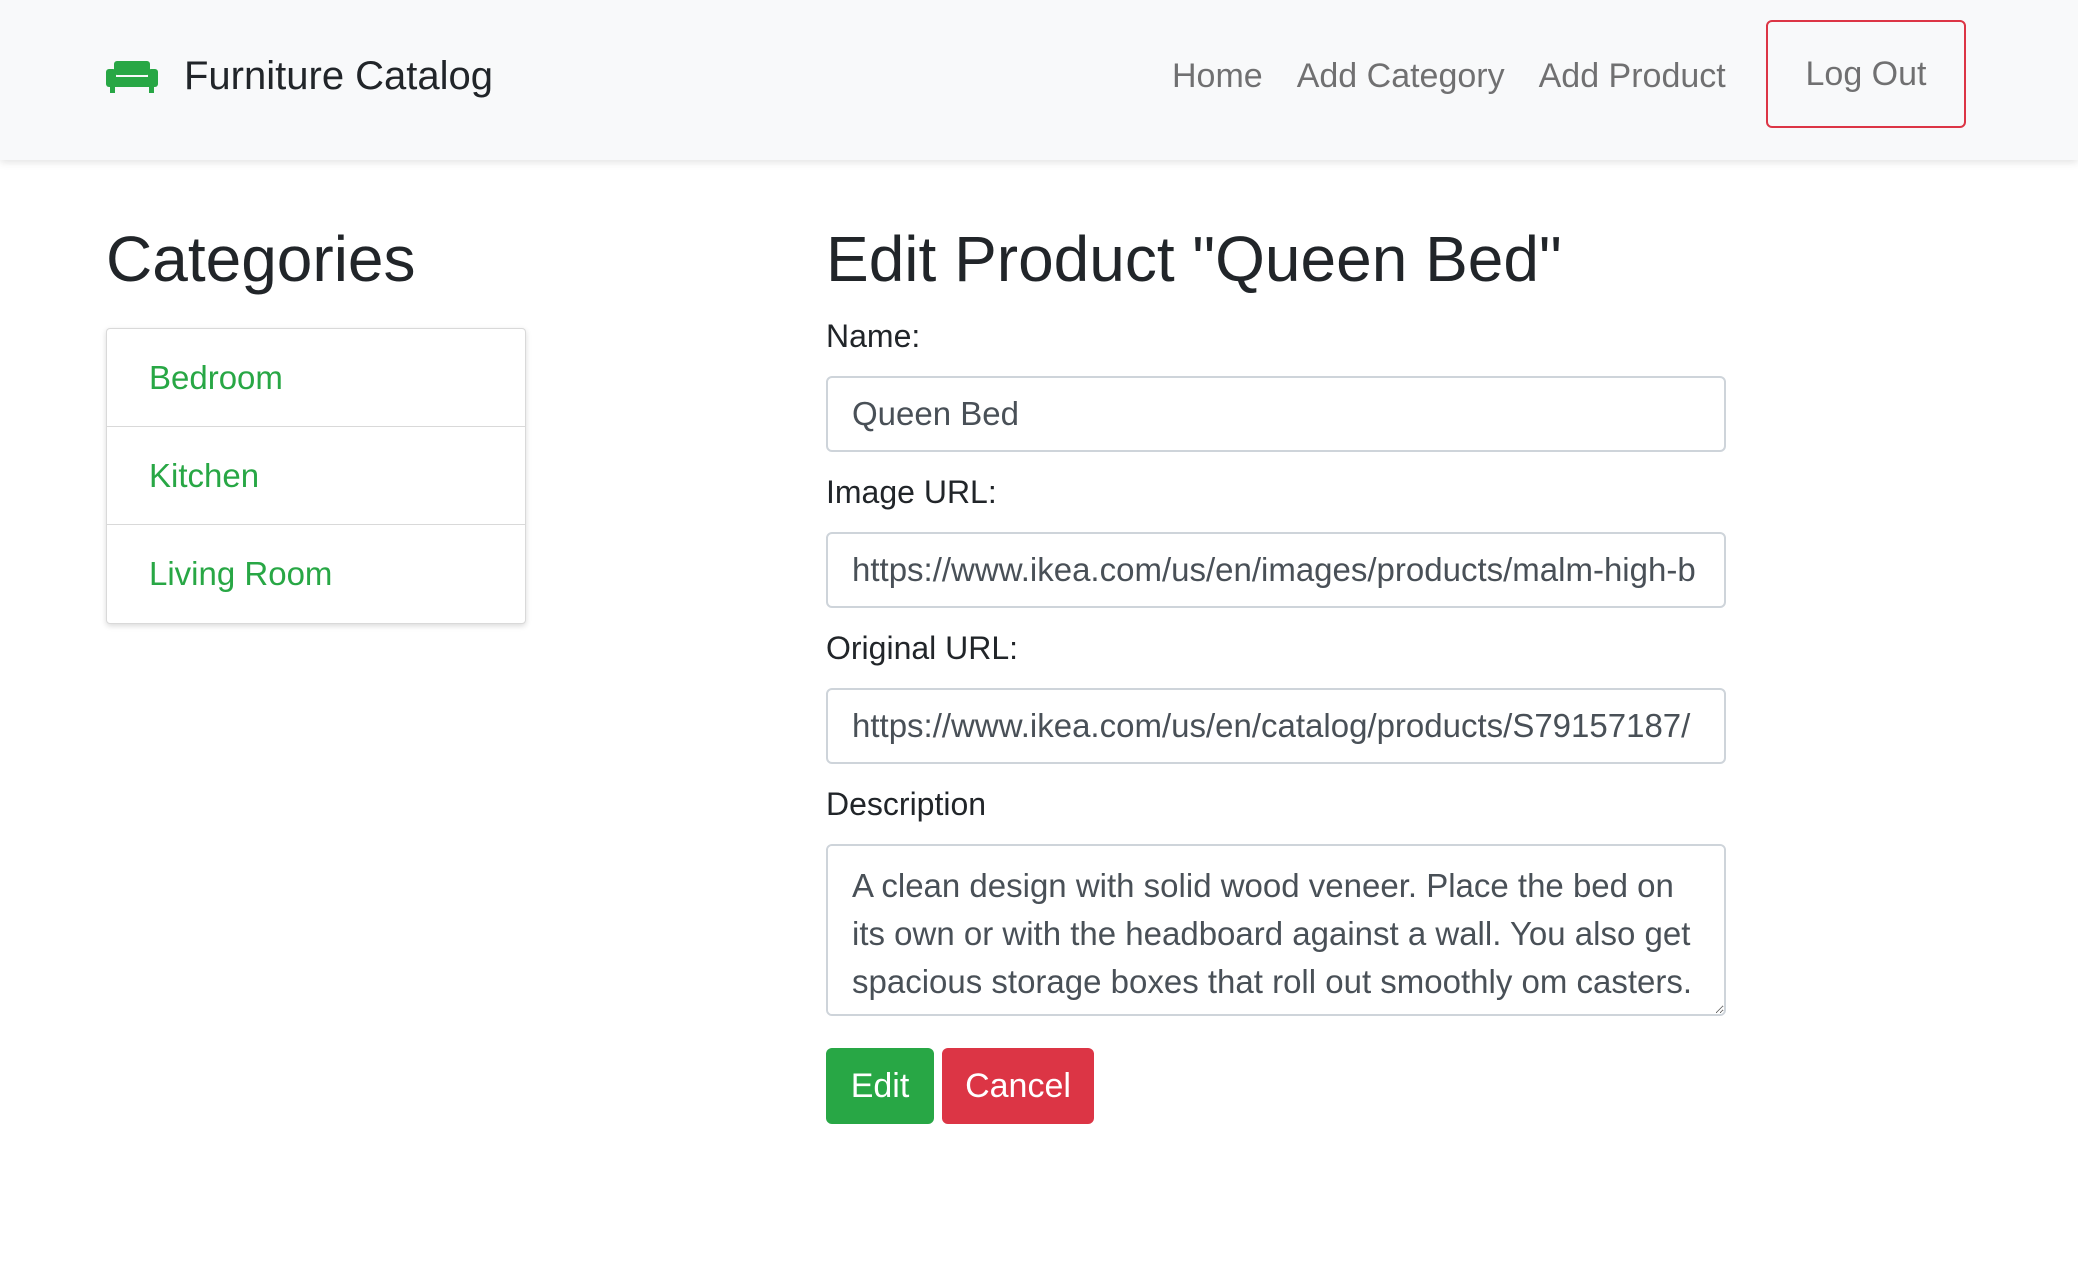  Describe the element at coordinates (1866, 74) in the screenshot. I see `logout-button: Log Out` at that location.